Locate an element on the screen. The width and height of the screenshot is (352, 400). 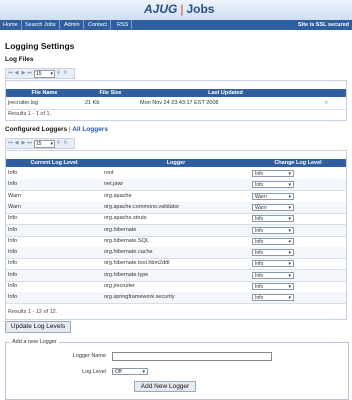
table-row: Info org.hibernate.tool.hbm2ddl Info is located at coordinates (176, 264).